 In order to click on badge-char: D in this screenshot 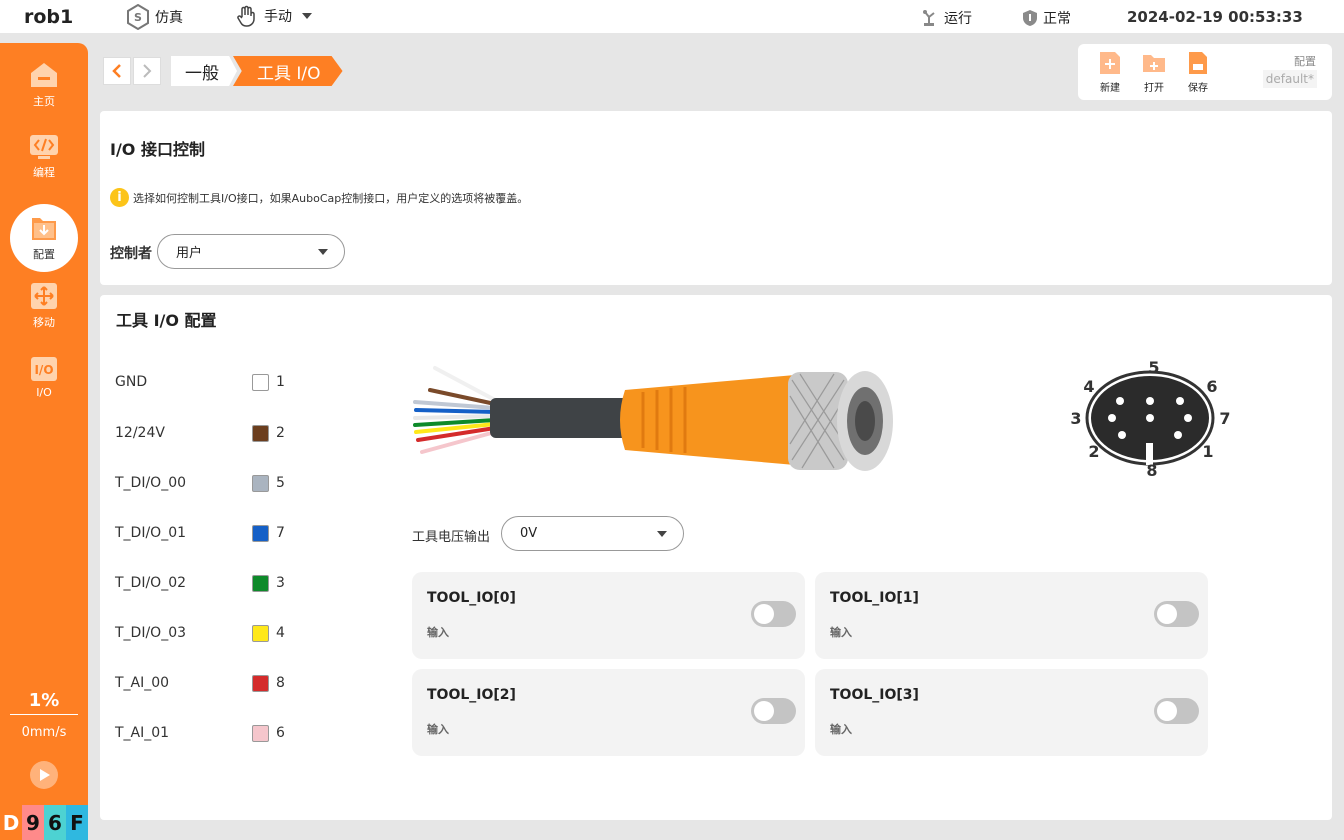, I will do `click(11, 822)`.